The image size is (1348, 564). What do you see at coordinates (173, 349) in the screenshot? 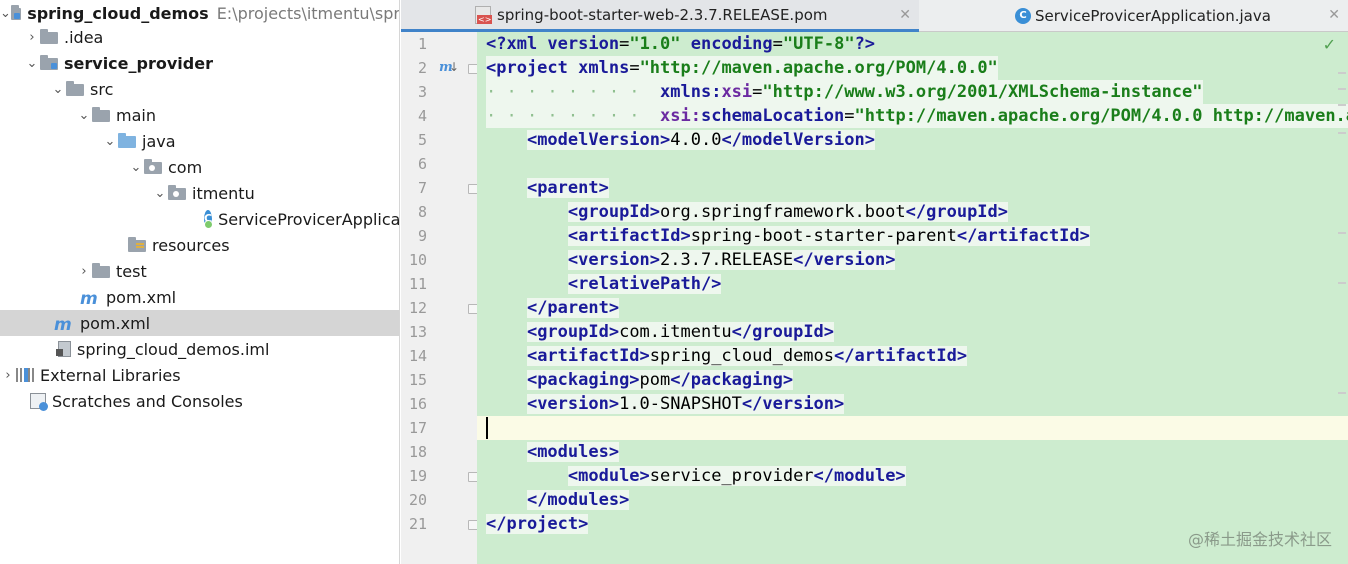
I see `tree-item-label: spring_cloud_demos.iml` at bounding box center [173, 349].